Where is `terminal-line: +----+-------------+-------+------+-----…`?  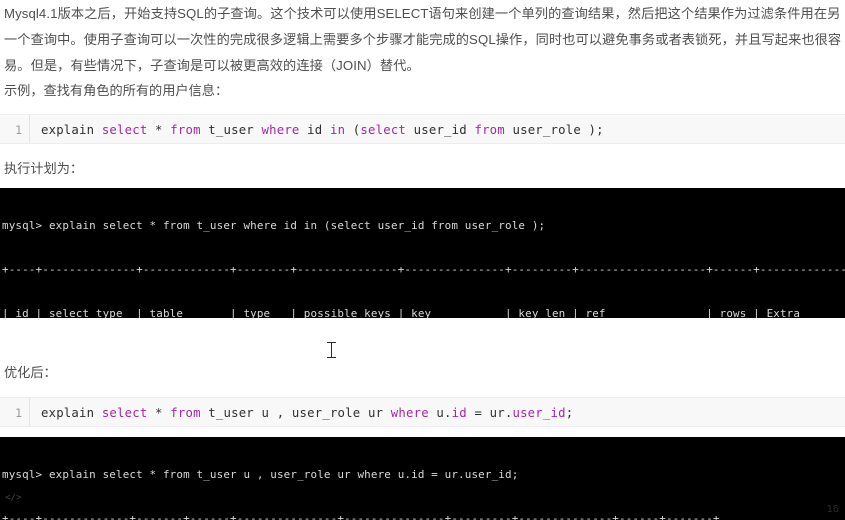
terminal-line: +----+-------------+-------+------+-----… is located at coordinates (361, 515).